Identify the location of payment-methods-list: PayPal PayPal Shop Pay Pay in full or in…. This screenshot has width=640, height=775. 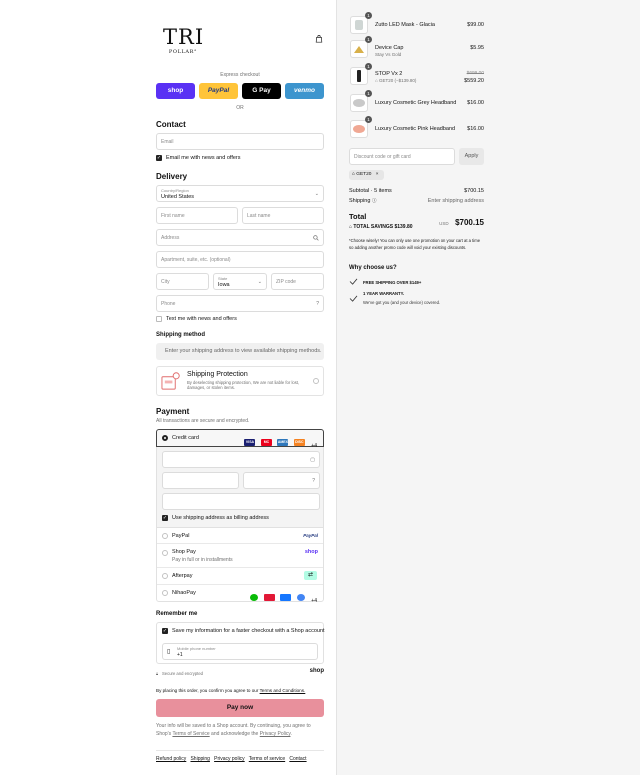
(240, 565).